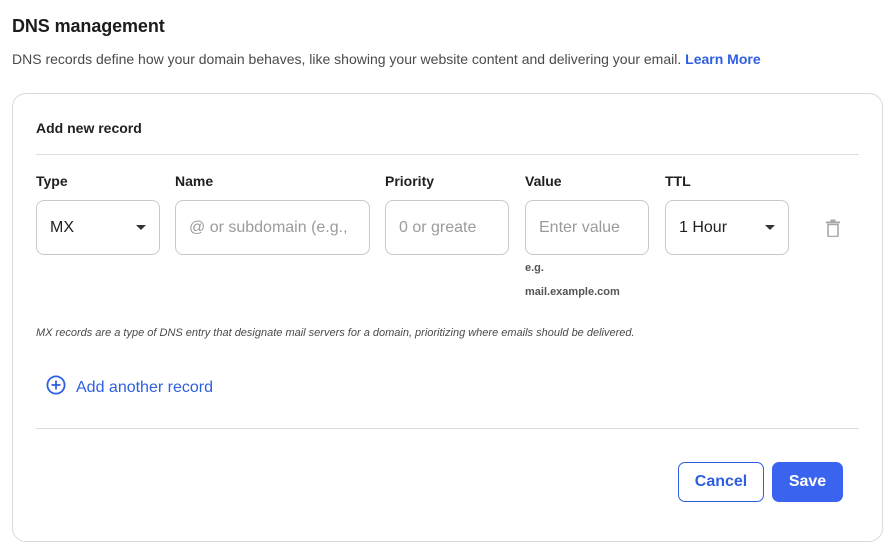 The width and height of the screenshot is (894, 555). What do you see at coordinates (678, 181) in the screenshot?
I see `ttl-label: TTL` at bounding box center [678, 181].